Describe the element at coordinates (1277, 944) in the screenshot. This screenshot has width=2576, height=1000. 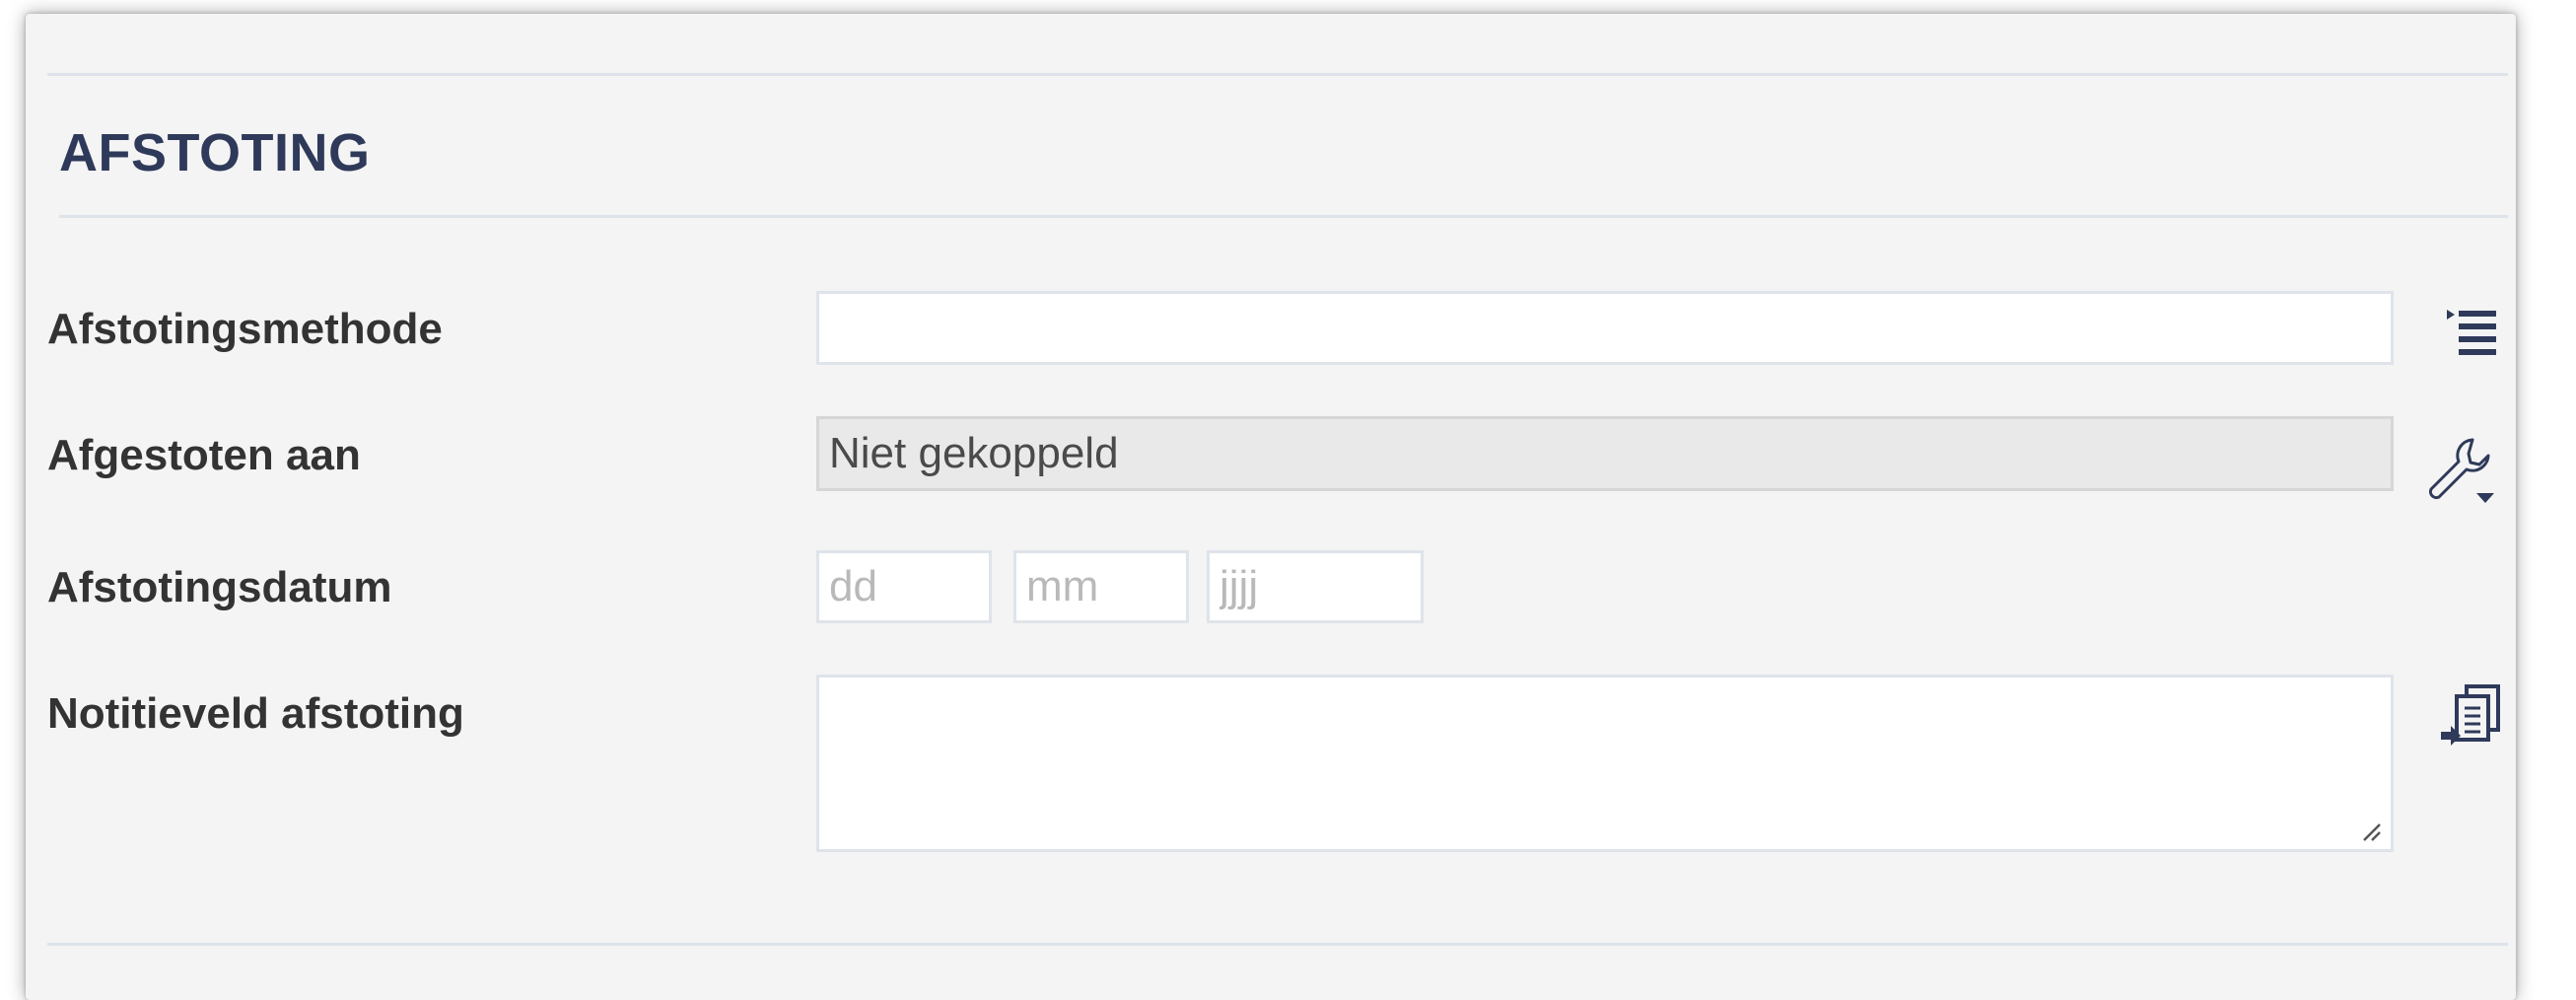
I see `bottom-divider` at that location.